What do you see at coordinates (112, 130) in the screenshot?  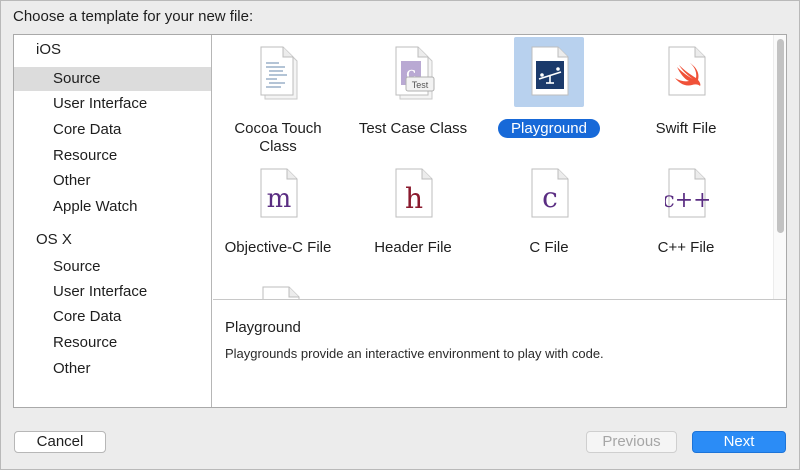 I see `sidebar-item-ios-core-data: Core Data` at bounding box center [112, 130].